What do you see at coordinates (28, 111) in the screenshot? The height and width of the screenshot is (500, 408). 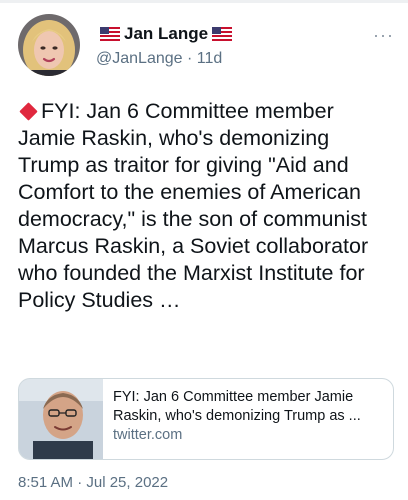 I see `red-diamond-icon` at bounding box center [28, 111].